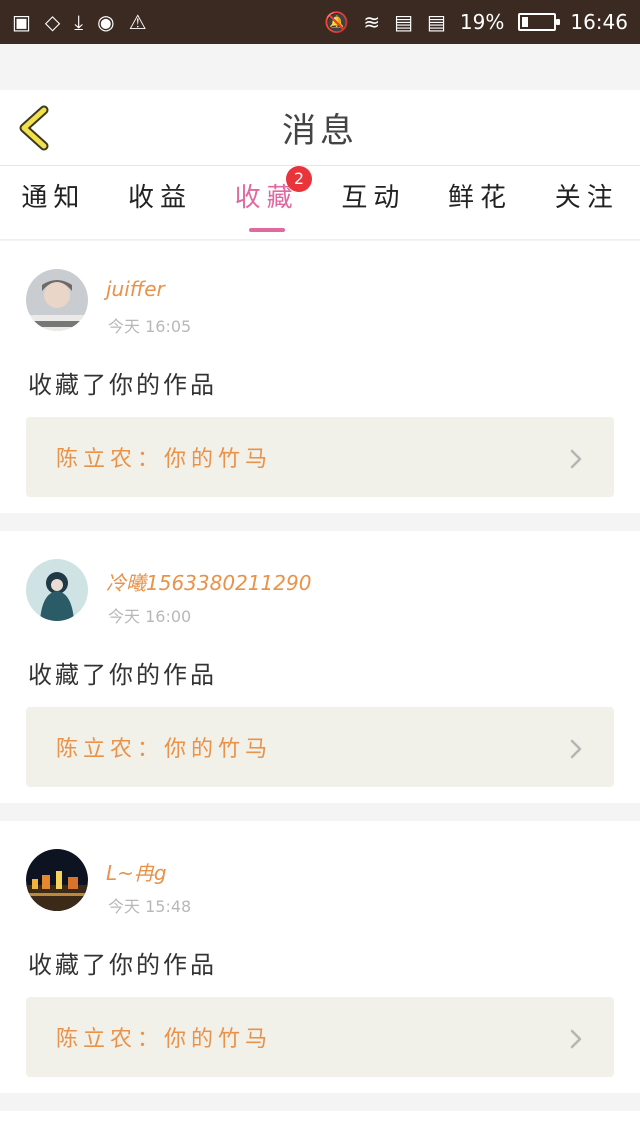 This screenshot has width=640, height=1138. I want to click on username: 冷曦1563380211290, so click(208, 581).